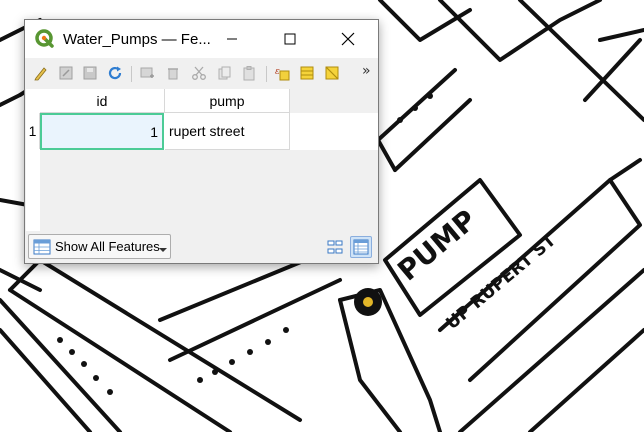 This screenshot has width=644, height=432. What do you see at coordinates (332, 73) in the screenshot?
I see `invert-selection-icon` at bounding box center [332, 73].